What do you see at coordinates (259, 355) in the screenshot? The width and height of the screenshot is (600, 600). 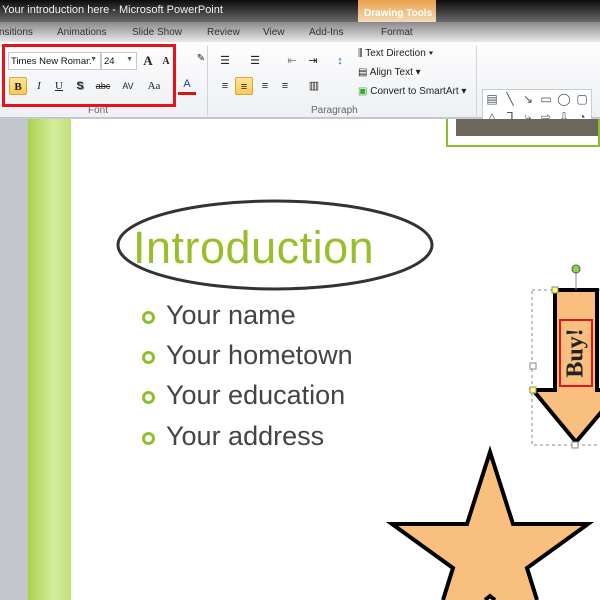 I see `bullet-text: Your hometown` at bounding box center [259, 355].